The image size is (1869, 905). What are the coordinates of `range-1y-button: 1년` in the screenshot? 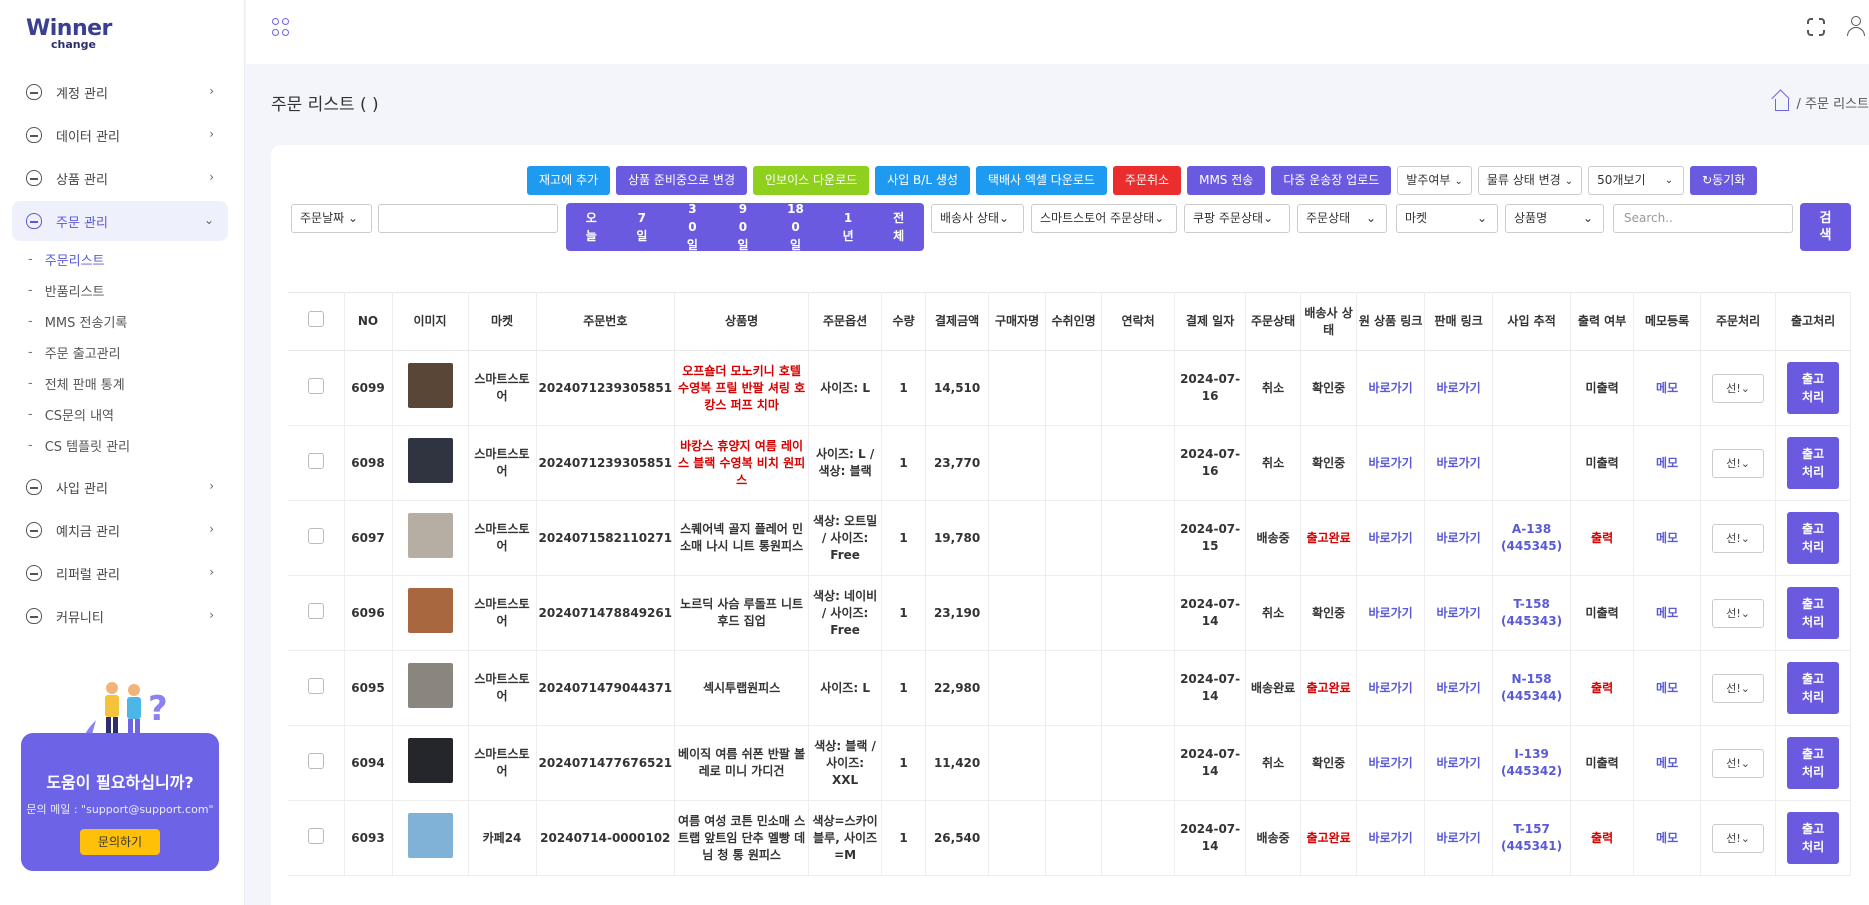 It's located at (848, 227).